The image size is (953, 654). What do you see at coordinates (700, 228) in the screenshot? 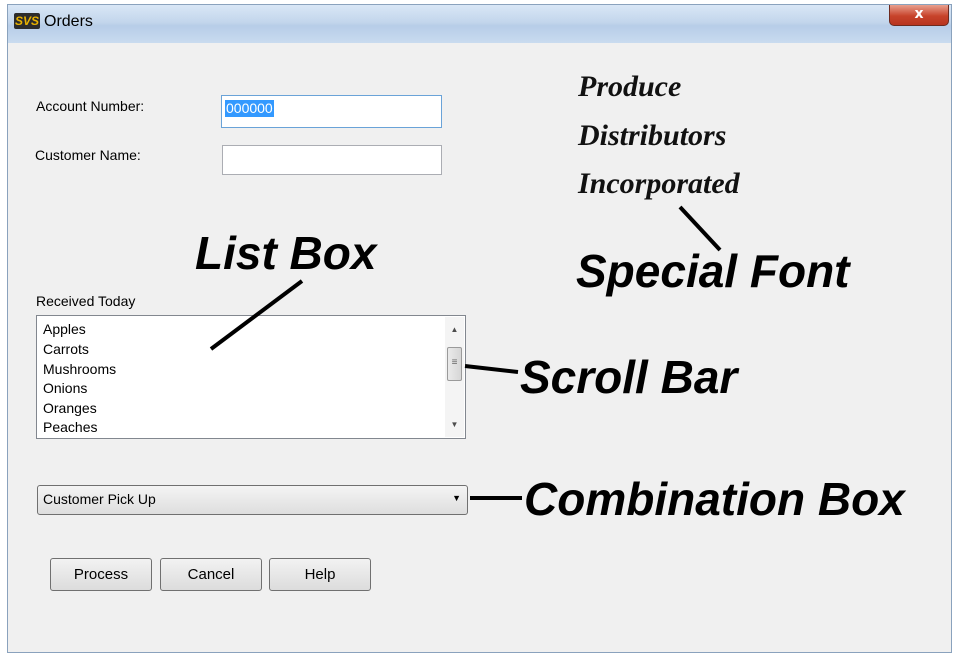
I see `special-font-pointer-line` at bounding box center [700, 228].